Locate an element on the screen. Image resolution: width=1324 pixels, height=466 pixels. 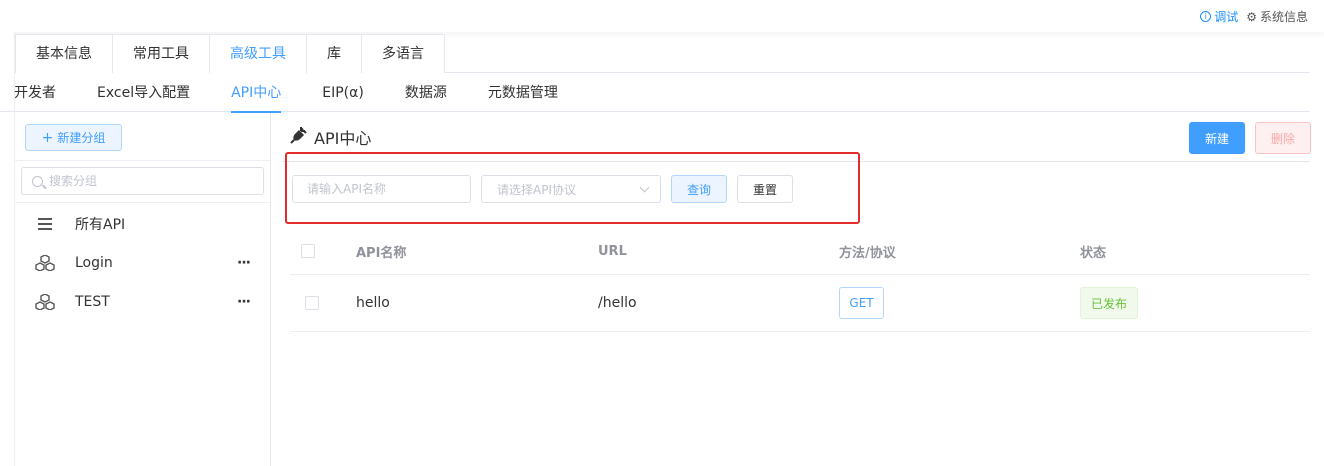
table-header: API名称 URL 方法/协议 状态 is located at coordinates (800, 251).